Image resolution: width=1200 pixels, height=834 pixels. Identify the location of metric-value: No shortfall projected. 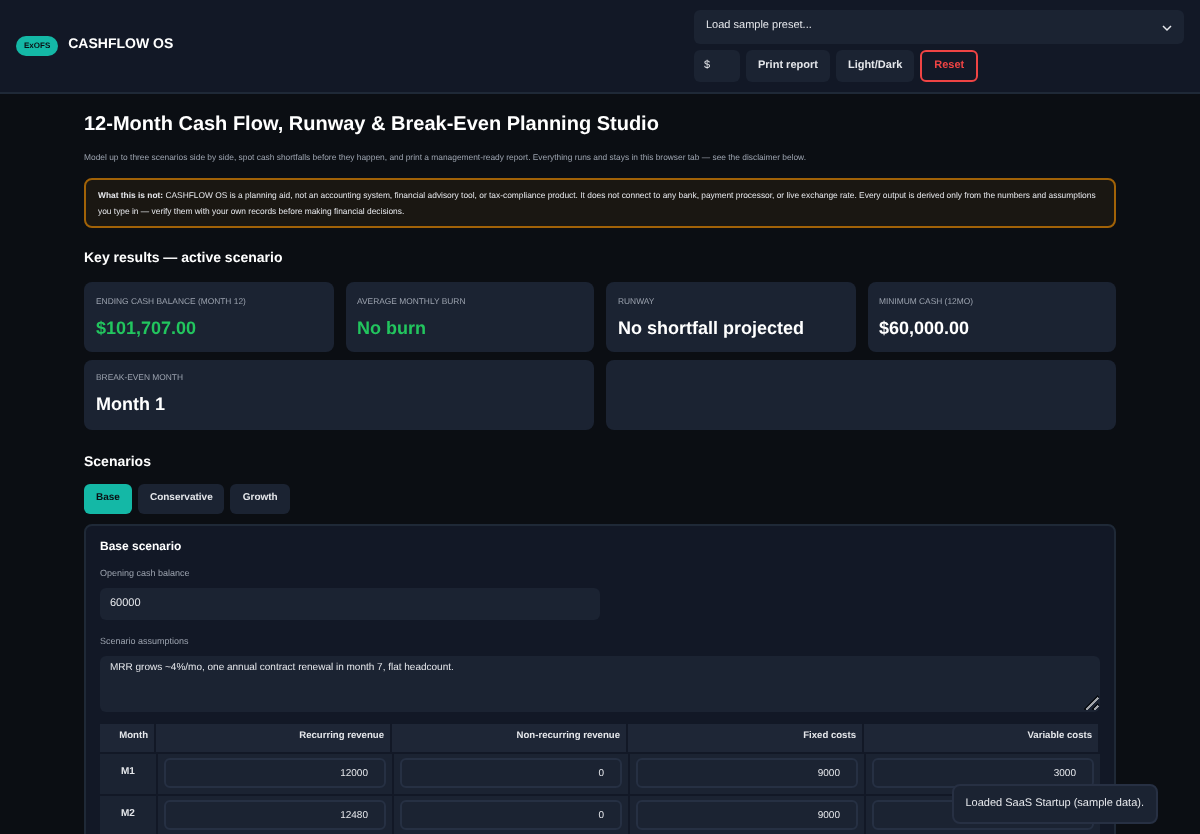
(712, 329).